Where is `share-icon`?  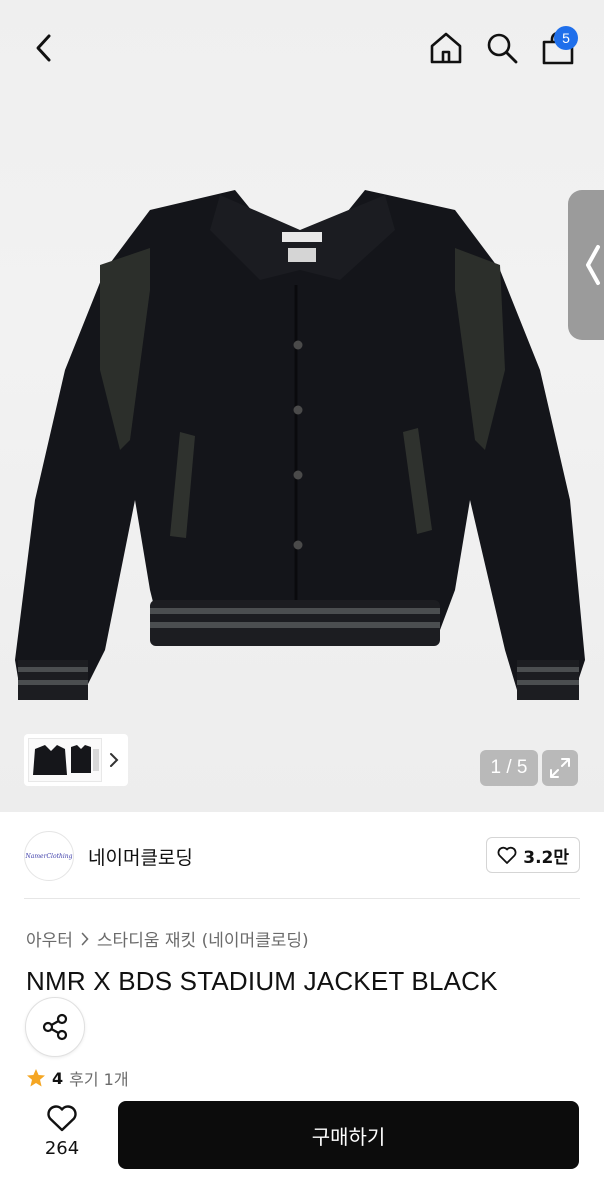
share-icon is located at coordinates (55, 1027).